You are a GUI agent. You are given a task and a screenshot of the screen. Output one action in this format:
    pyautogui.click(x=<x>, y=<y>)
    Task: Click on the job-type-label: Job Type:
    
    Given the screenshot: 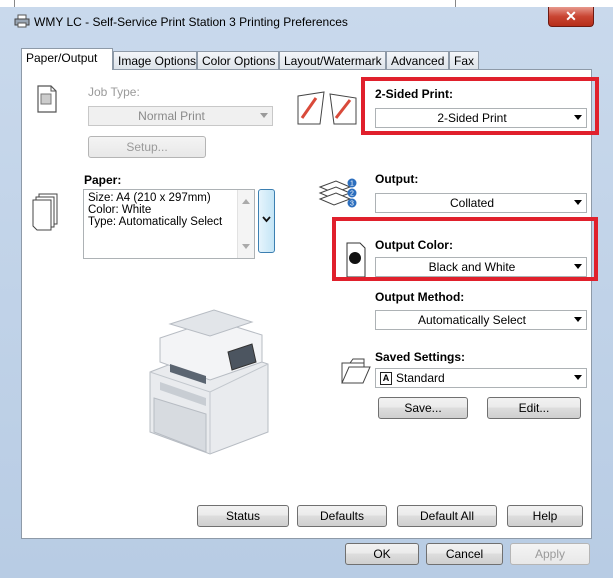 What is the action you would take?
    pyautogui.click(x=114, y=92)
    